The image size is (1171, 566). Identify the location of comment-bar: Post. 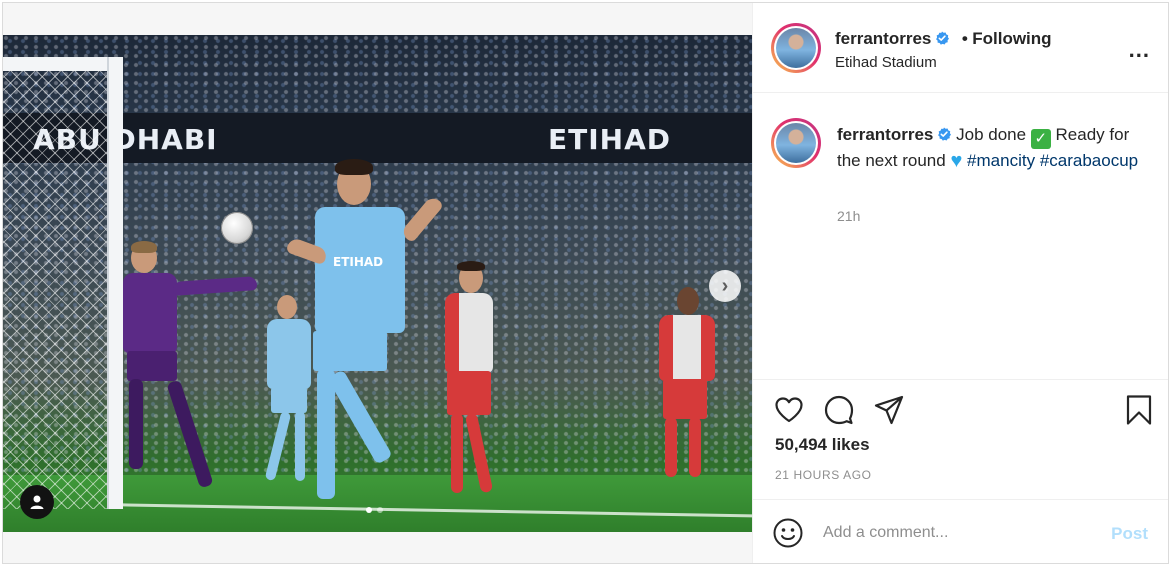
(960, 531).